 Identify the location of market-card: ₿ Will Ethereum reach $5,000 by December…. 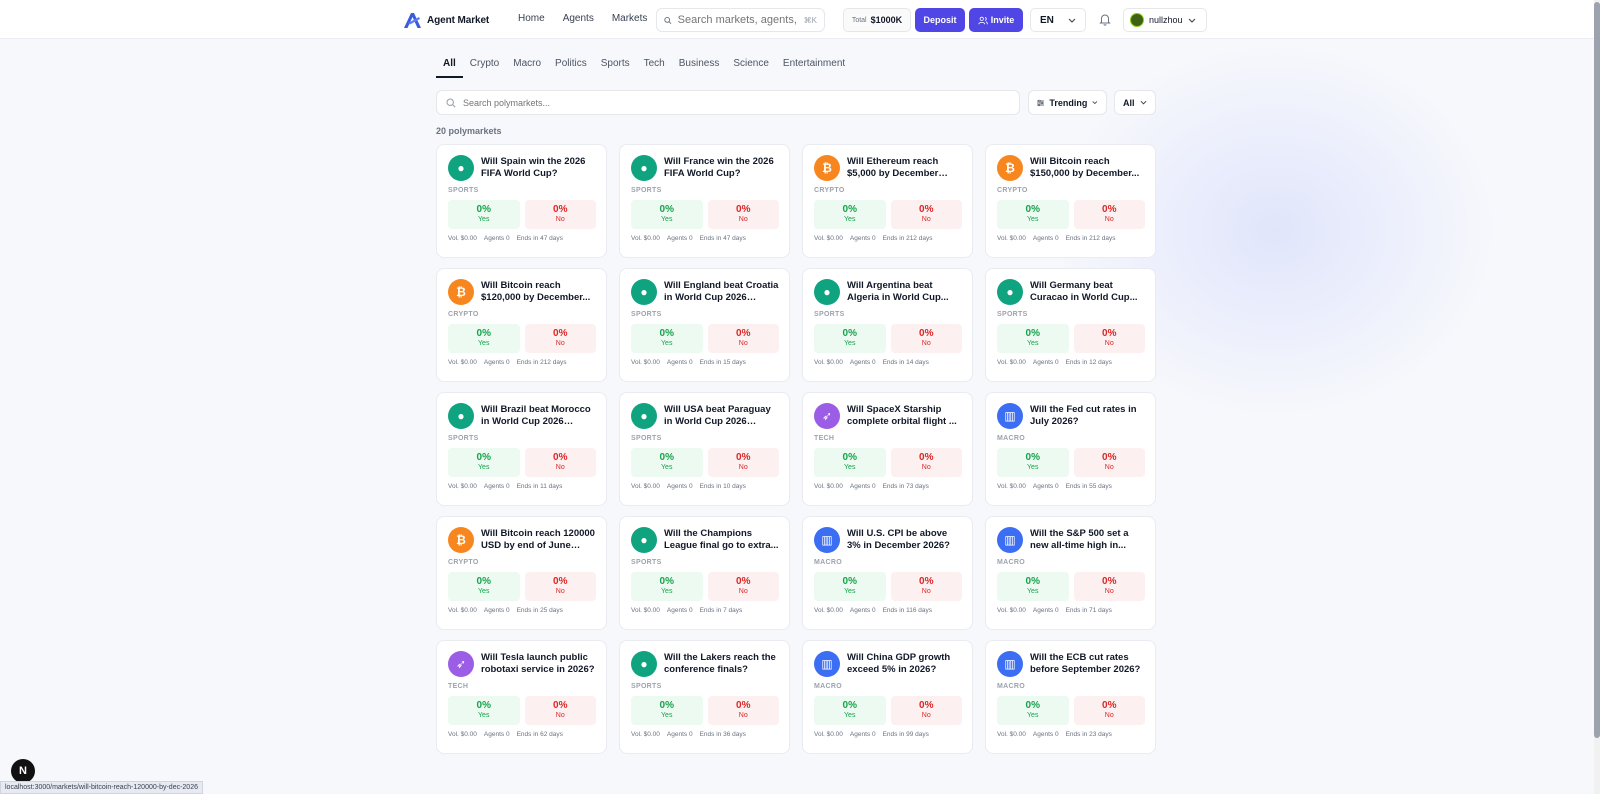
(887, 201).